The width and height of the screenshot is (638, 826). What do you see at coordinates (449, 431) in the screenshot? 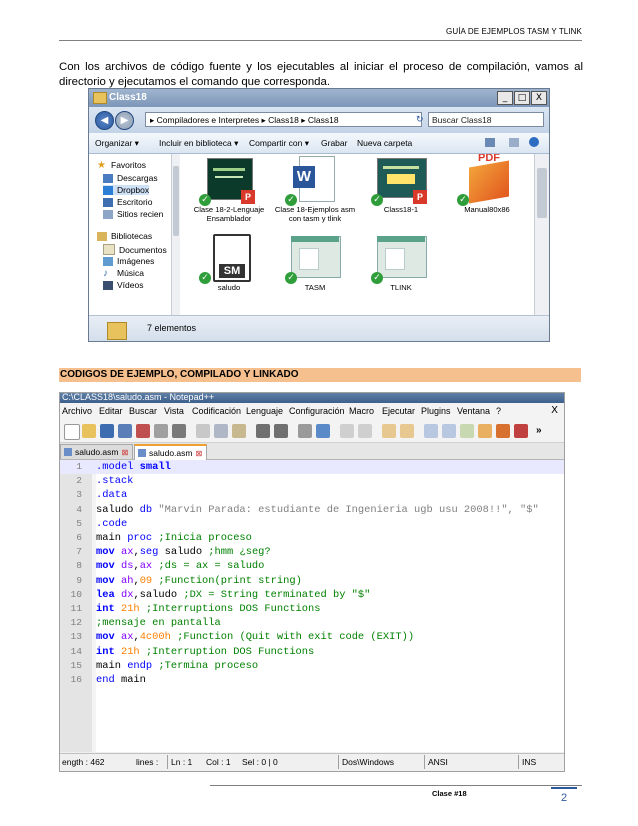
I see `show-all-chars-icon` at bounding box center [449, 431].